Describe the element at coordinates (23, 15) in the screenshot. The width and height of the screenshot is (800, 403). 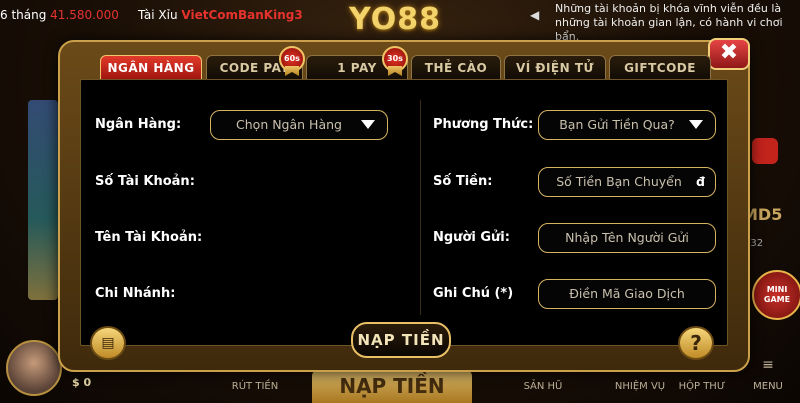
I see `ticker-prefix: 6 tháng` at that location.